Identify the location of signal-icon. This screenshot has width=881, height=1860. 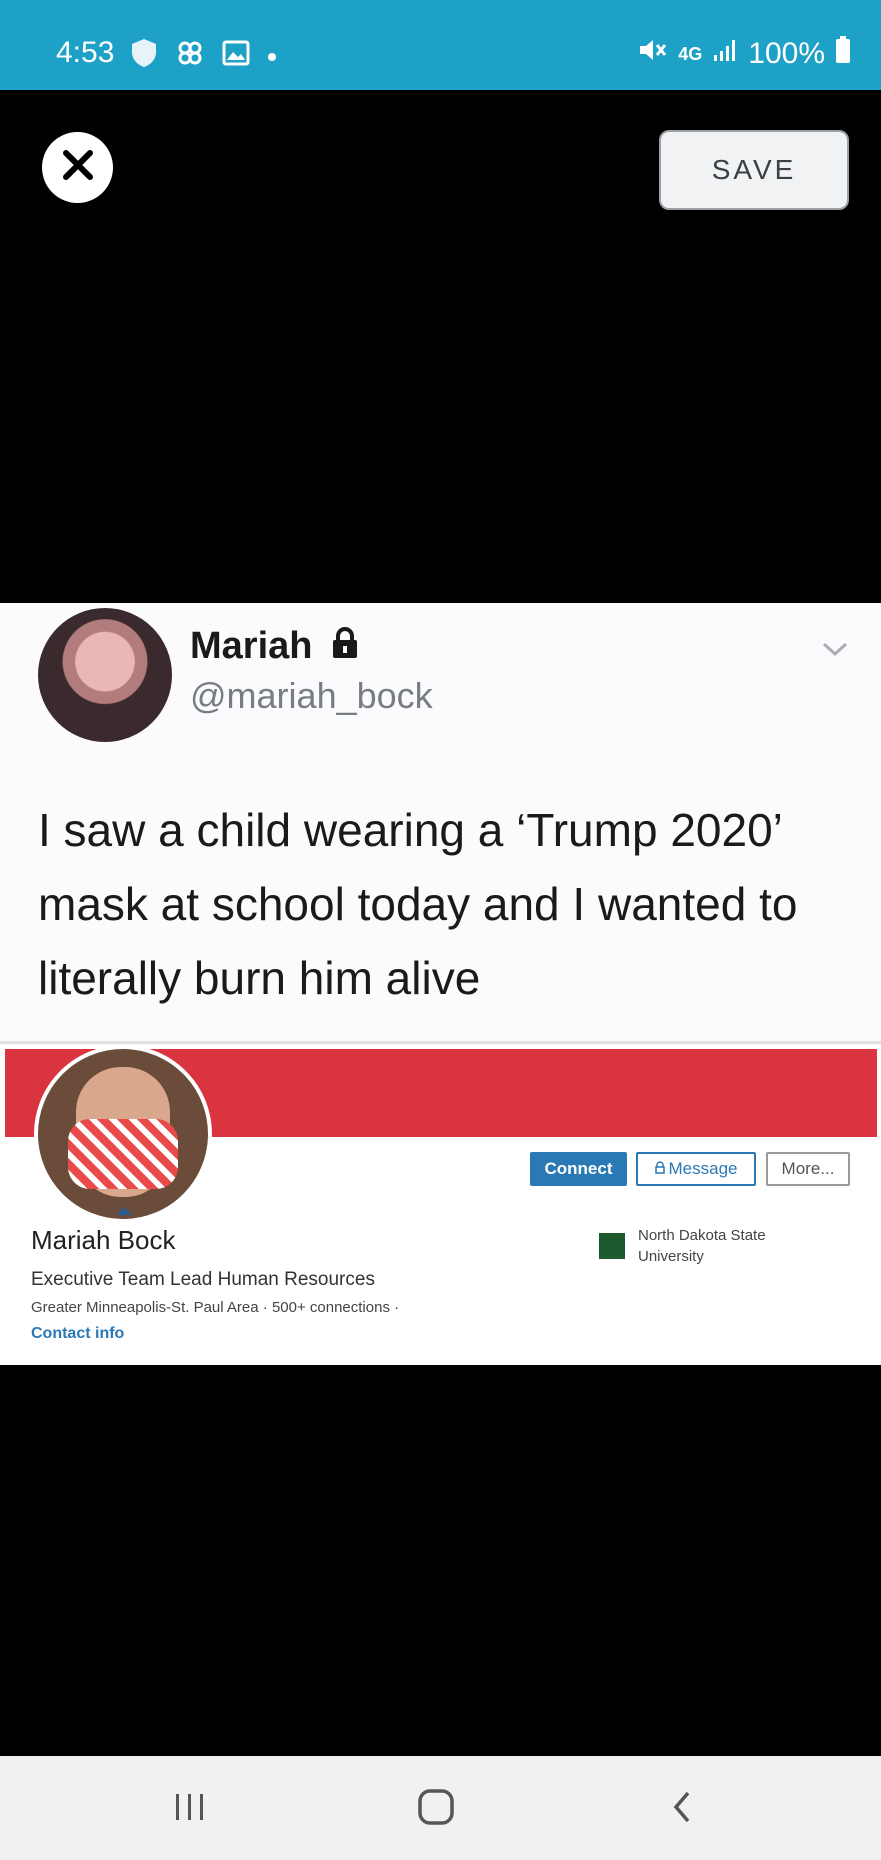
(725, 54).